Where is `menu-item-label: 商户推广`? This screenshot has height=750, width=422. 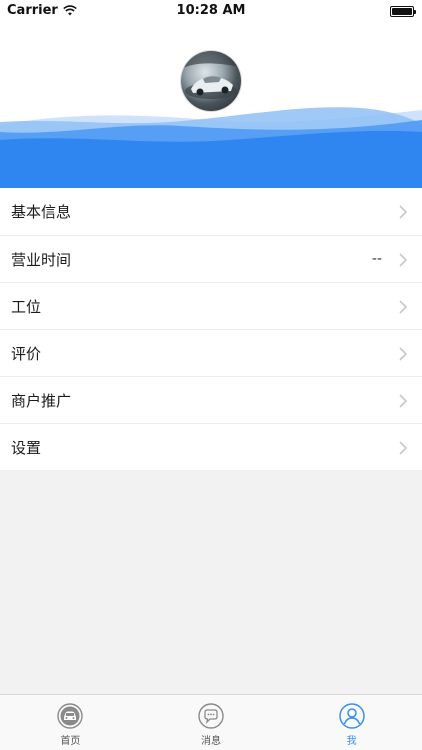 menu-item-label: 商户推广 is located at coordinates (41, 400).